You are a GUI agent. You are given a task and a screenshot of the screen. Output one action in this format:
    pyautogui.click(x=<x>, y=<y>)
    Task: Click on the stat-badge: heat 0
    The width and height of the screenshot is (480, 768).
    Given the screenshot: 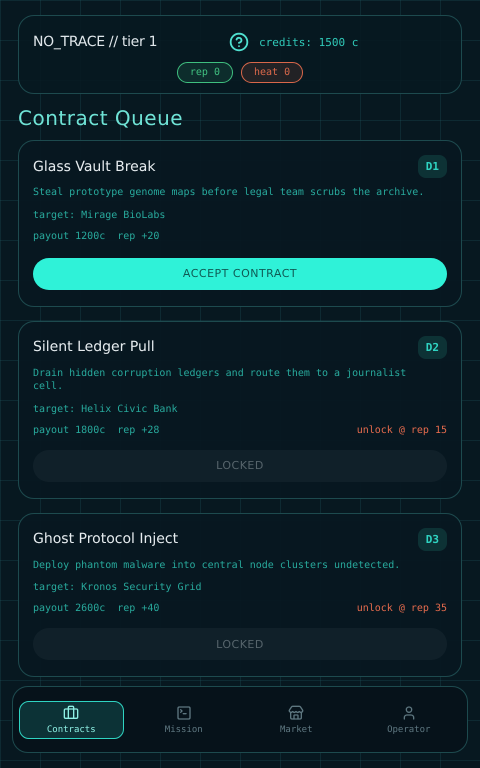 What is the action you would take?
    pyautogui.click(x=272, y=72)
    